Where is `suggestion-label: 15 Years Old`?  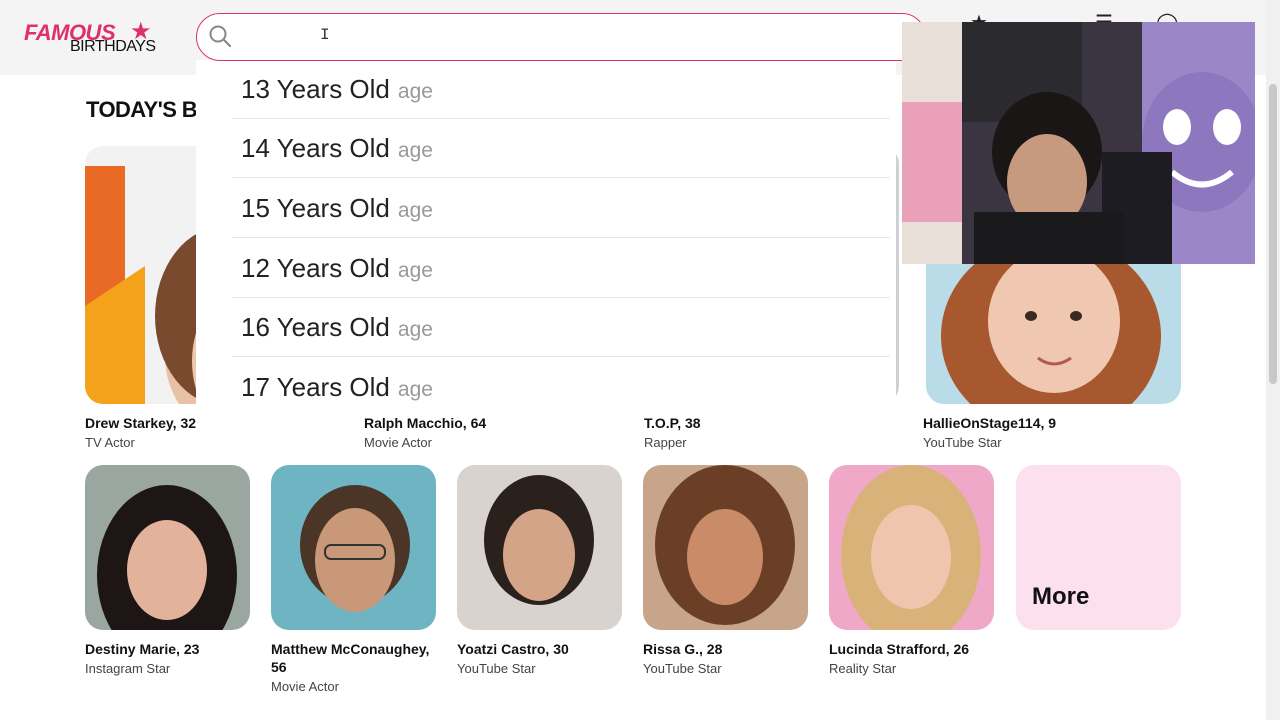 suggestion-label: 15 Years Old is located at coordinates (315, 208).